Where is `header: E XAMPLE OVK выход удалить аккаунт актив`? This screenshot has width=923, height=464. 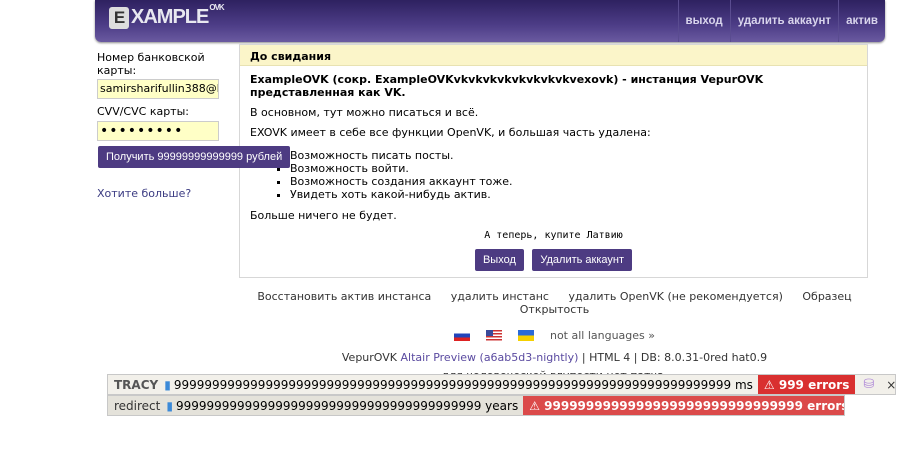 header: E XAMPLE OVK выход удалить аккаунт актив is located at coordinates (490, 21).